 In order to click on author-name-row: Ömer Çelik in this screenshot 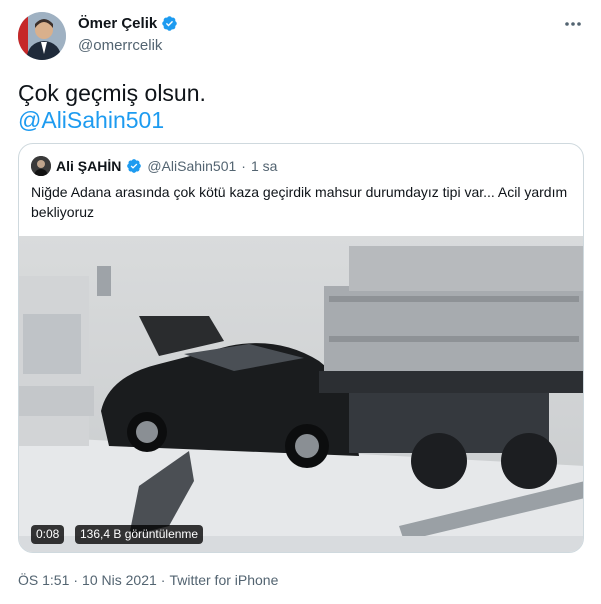, I will do `click(128, 23)`.